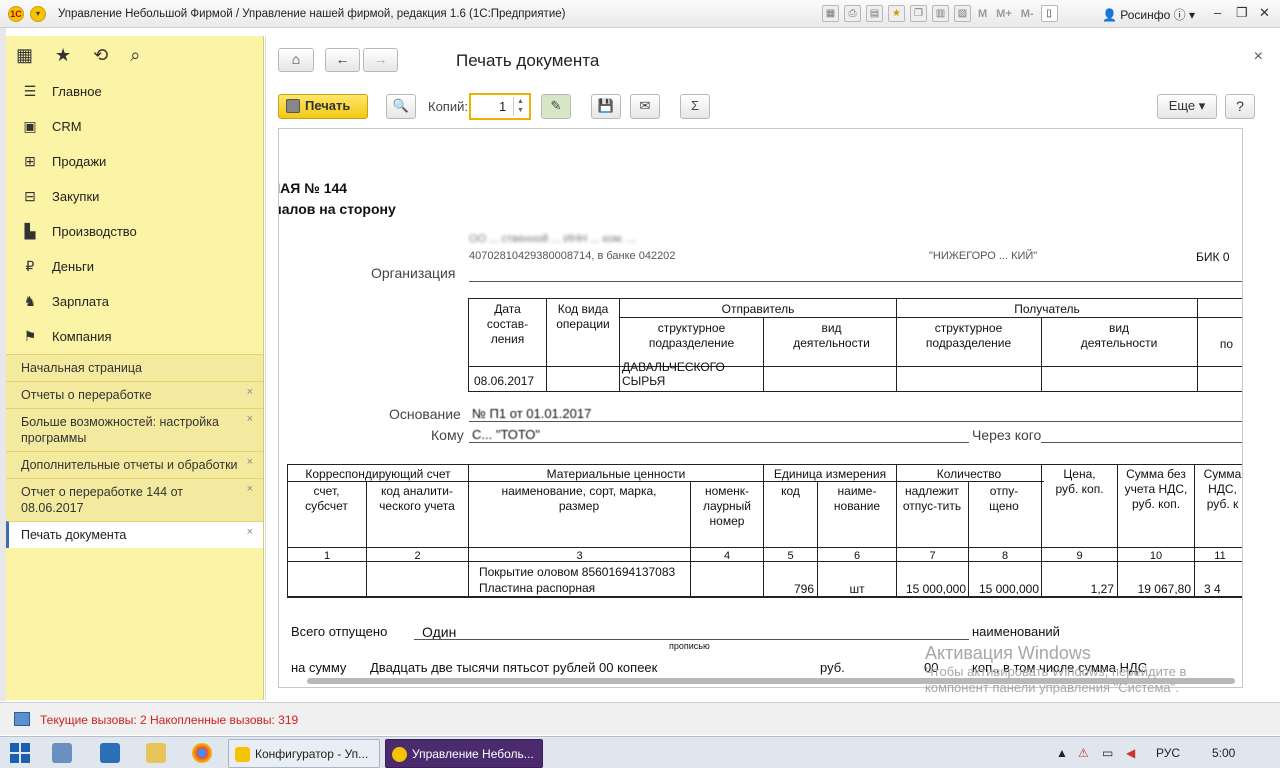 Image resolution: width=1280 pixels, height=768 pixels. I want to click on panels-icon: ▯, so click(1049, 13).